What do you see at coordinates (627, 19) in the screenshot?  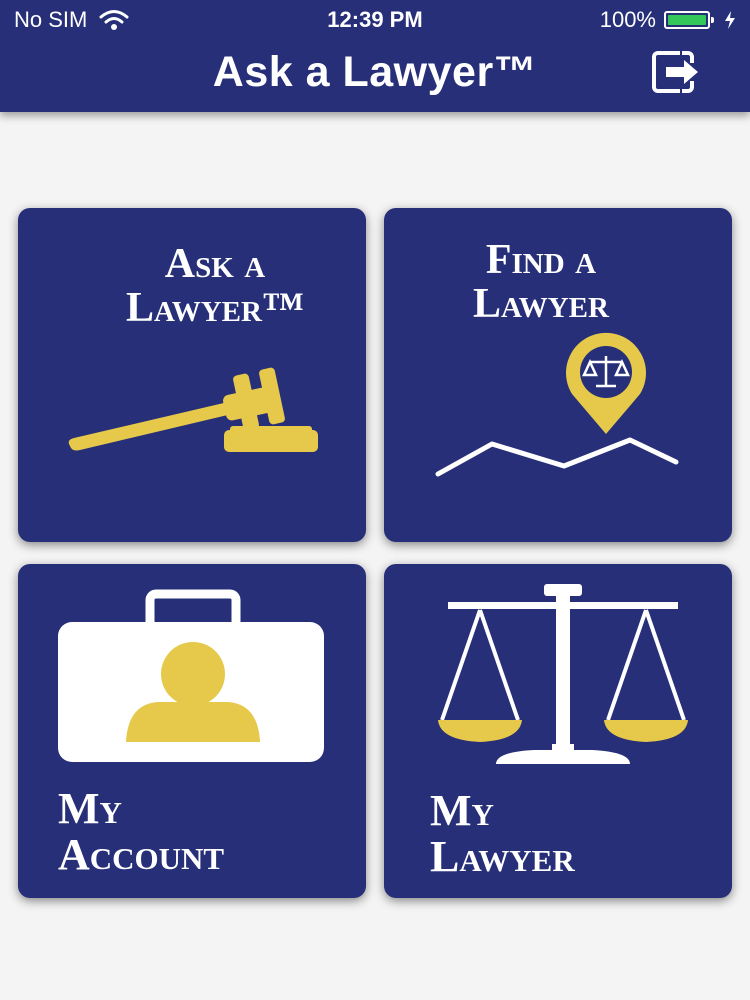 I see `battery-percent: 100%` at bounding box center [627, 19].